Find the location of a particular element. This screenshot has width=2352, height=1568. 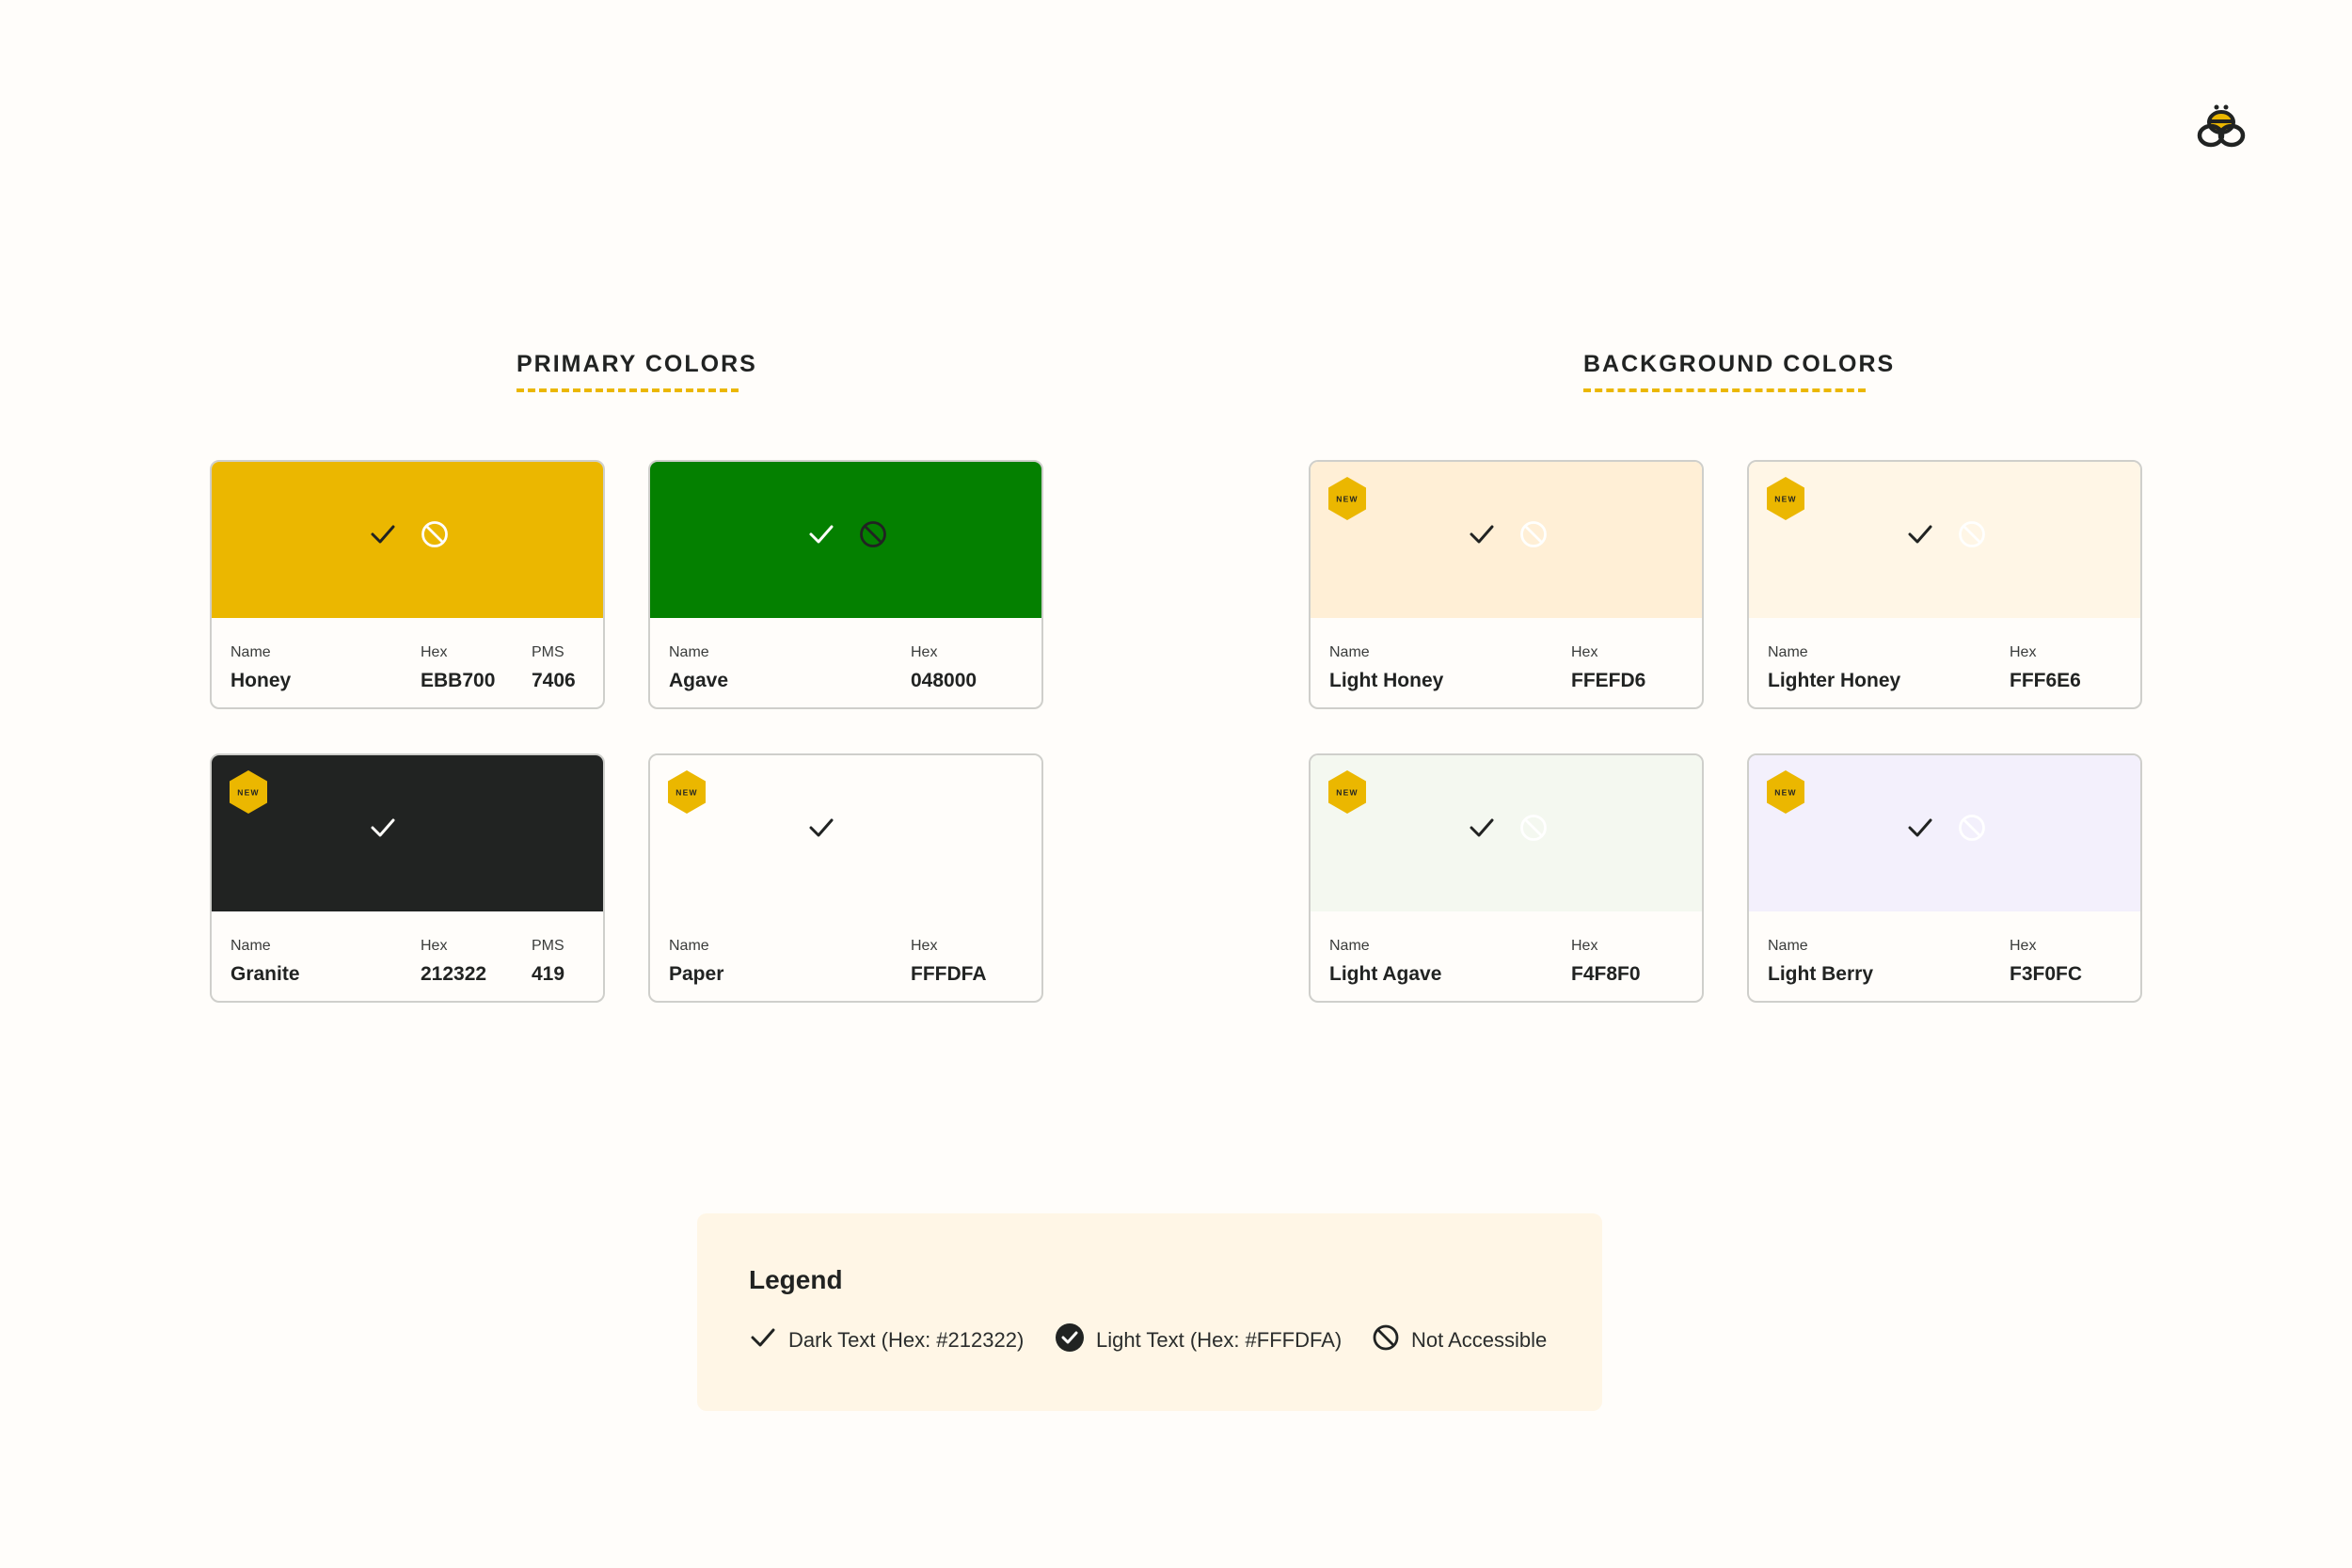

pms-value: 7406 is located at coordinates (554, 680).